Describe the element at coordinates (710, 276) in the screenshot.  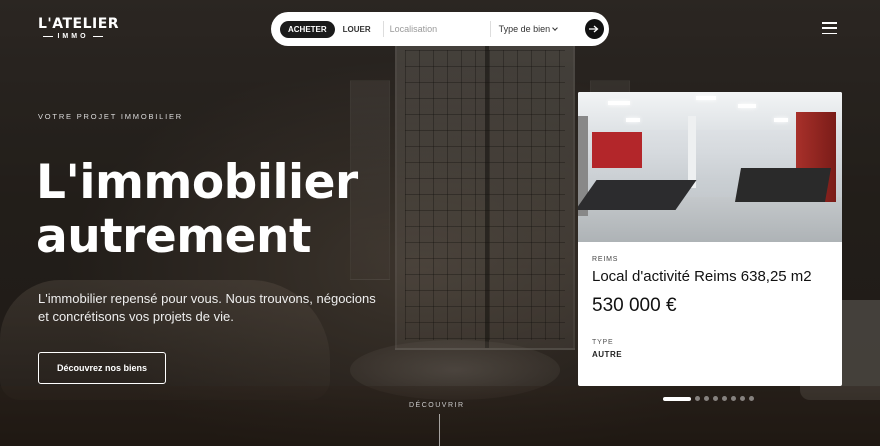
I see `property-title: Local d'activité Reims 638,25 m2` at that location.